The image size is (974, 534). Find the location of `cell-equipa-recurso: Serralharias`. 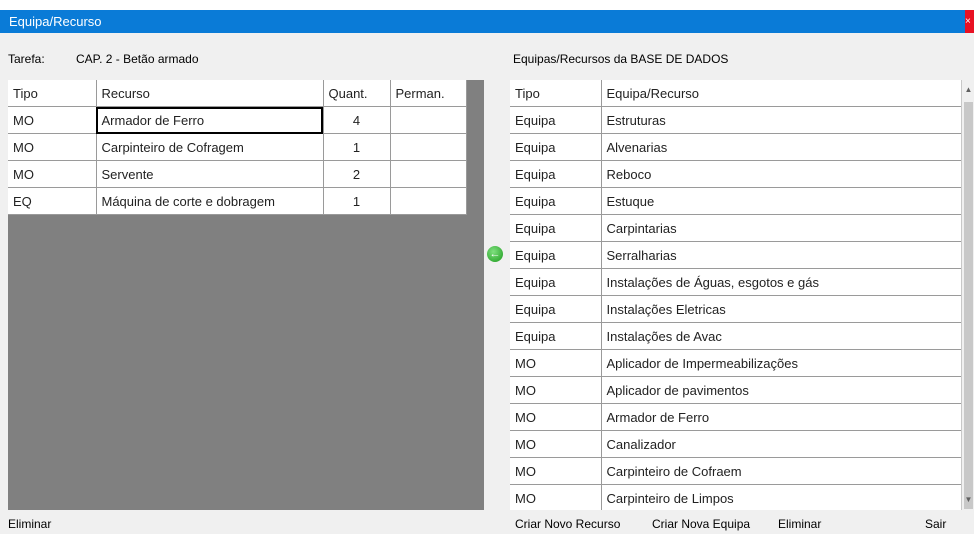

cell-equipa-recurso: Serralharias is located at coordinates (781, 255).